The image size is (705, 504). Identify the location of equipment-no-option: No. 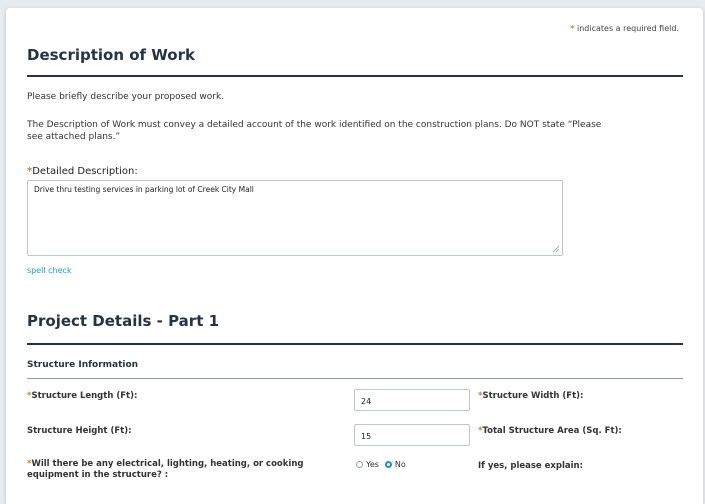
(395, 464).